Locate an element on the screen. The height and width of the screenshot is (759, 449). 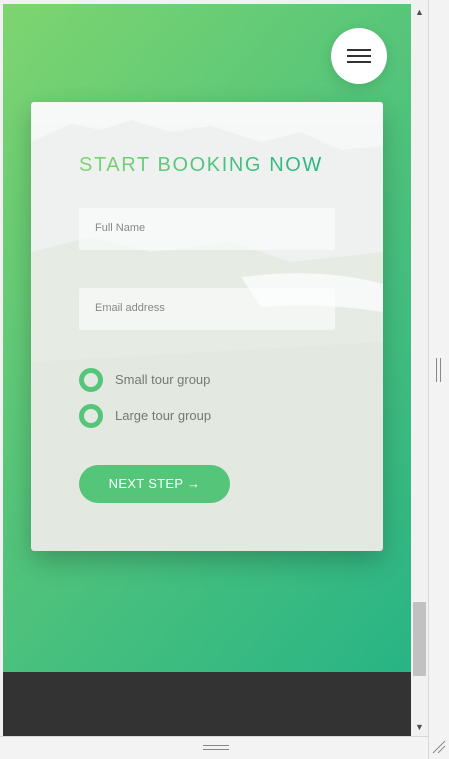
small-tour-group-radio is located at coordinates (91, 380).